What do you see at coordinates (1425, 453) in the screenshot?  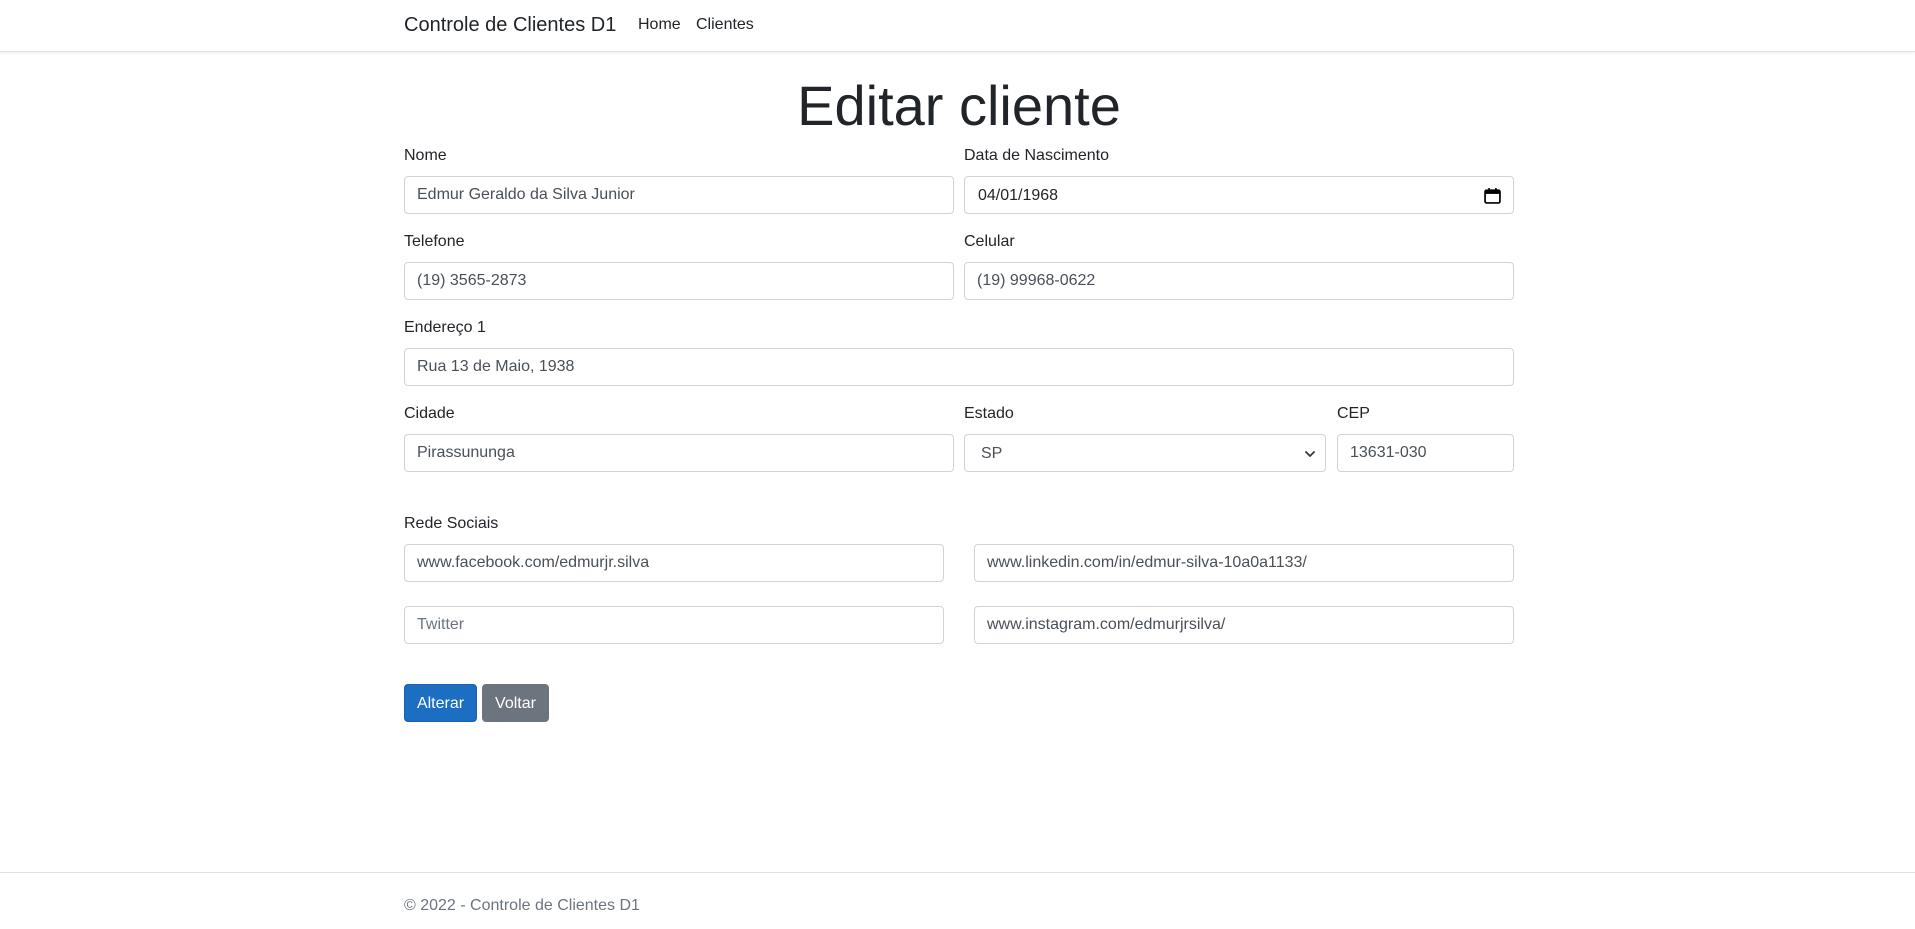 I see `cep-input` at bounding box center [1425, 453].